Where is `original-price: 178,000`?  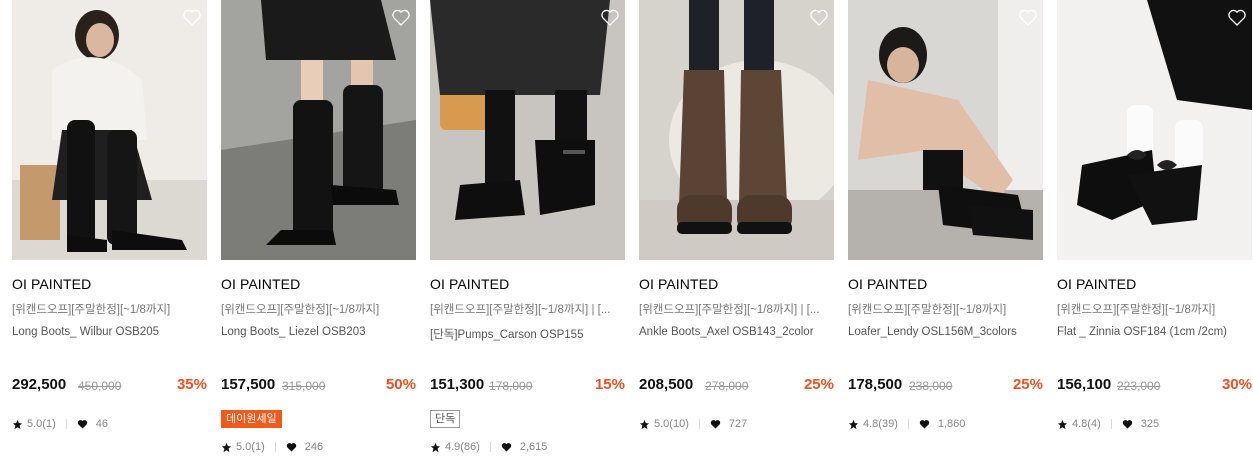 original-price: 178,000 is located at coordinates (511, 386).